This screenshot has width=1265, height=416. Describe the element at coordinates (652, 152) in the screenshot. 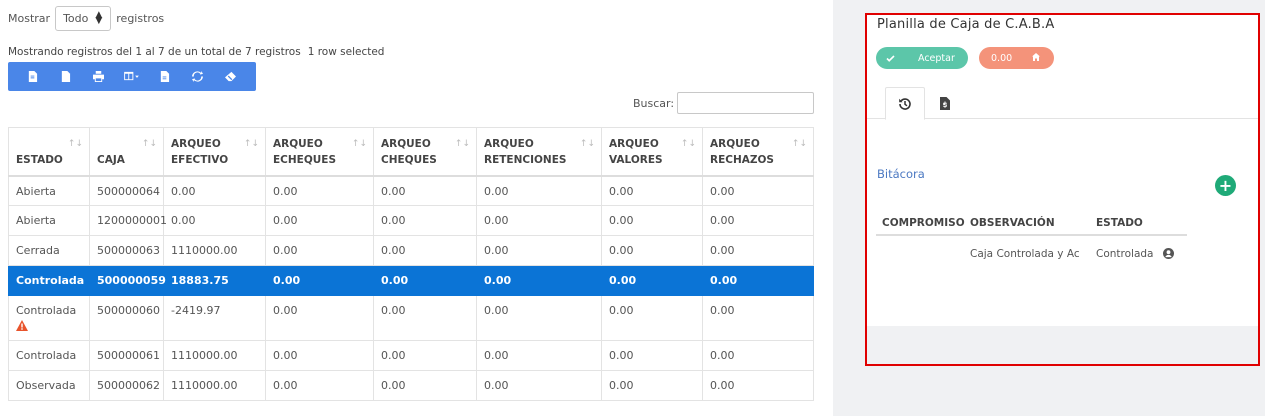

I see `column-header: ARQUEO VALORES ↑↓` at that location.